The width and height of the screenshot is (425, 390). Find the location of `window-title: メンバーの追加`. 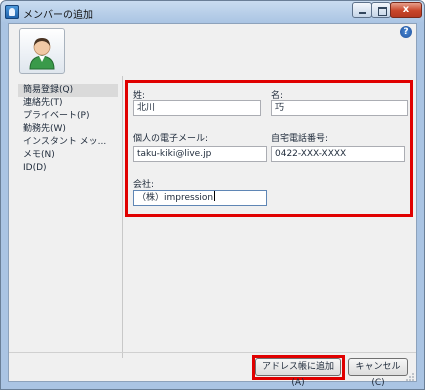

window-title: メンバーの追加 is located at coordinates (58, 15).